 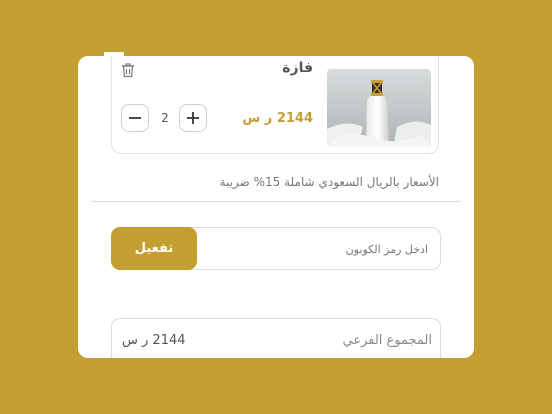 I want to click on plus-icon, so click(x=193, y=118).